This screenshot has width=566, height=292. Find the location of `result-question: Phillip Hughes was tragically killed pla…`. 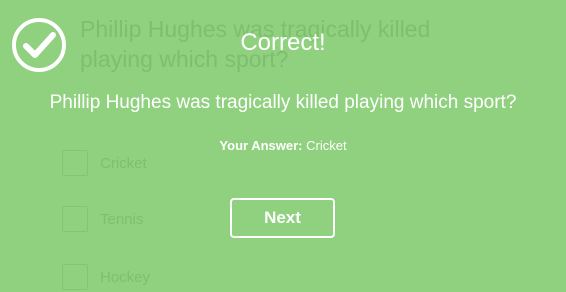

result-question: Phillip Hughes was tragically killed pla… is located at coordinates (283, 102).